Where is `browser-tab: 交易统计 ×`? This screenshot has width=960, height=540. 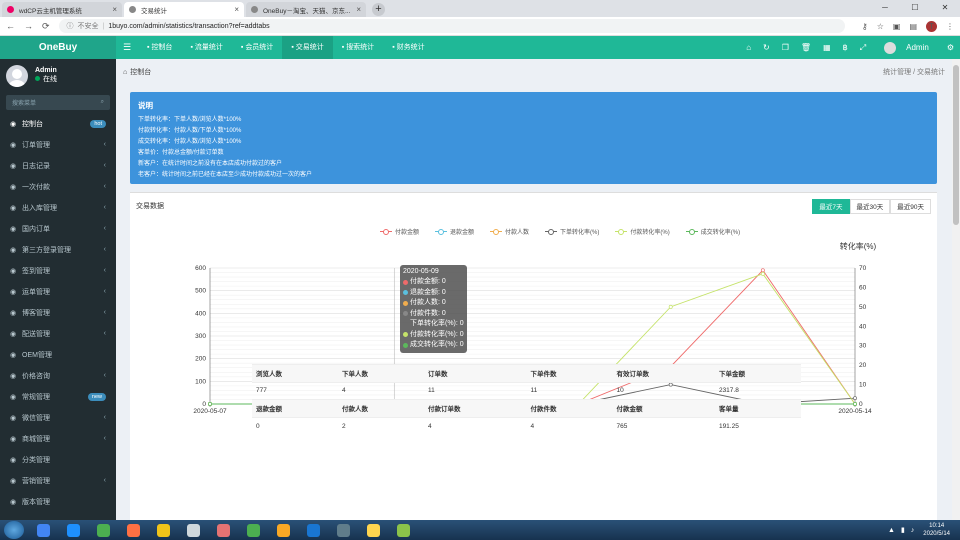
browser-tab: 交易统计 × is located at coordinates (184, 9).